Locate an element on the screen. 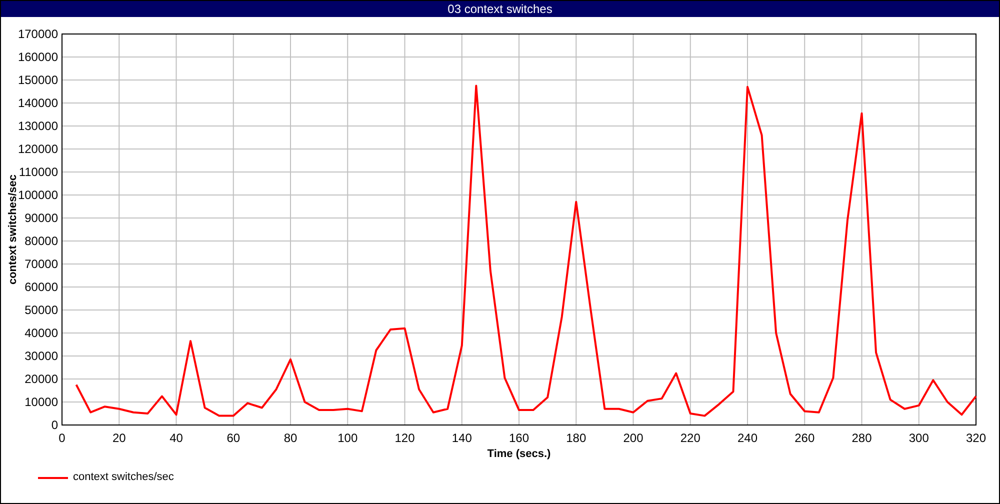 This screenshot has height=504, width=1000. x-tick-label: 180 is located at coordinates (576, 438).